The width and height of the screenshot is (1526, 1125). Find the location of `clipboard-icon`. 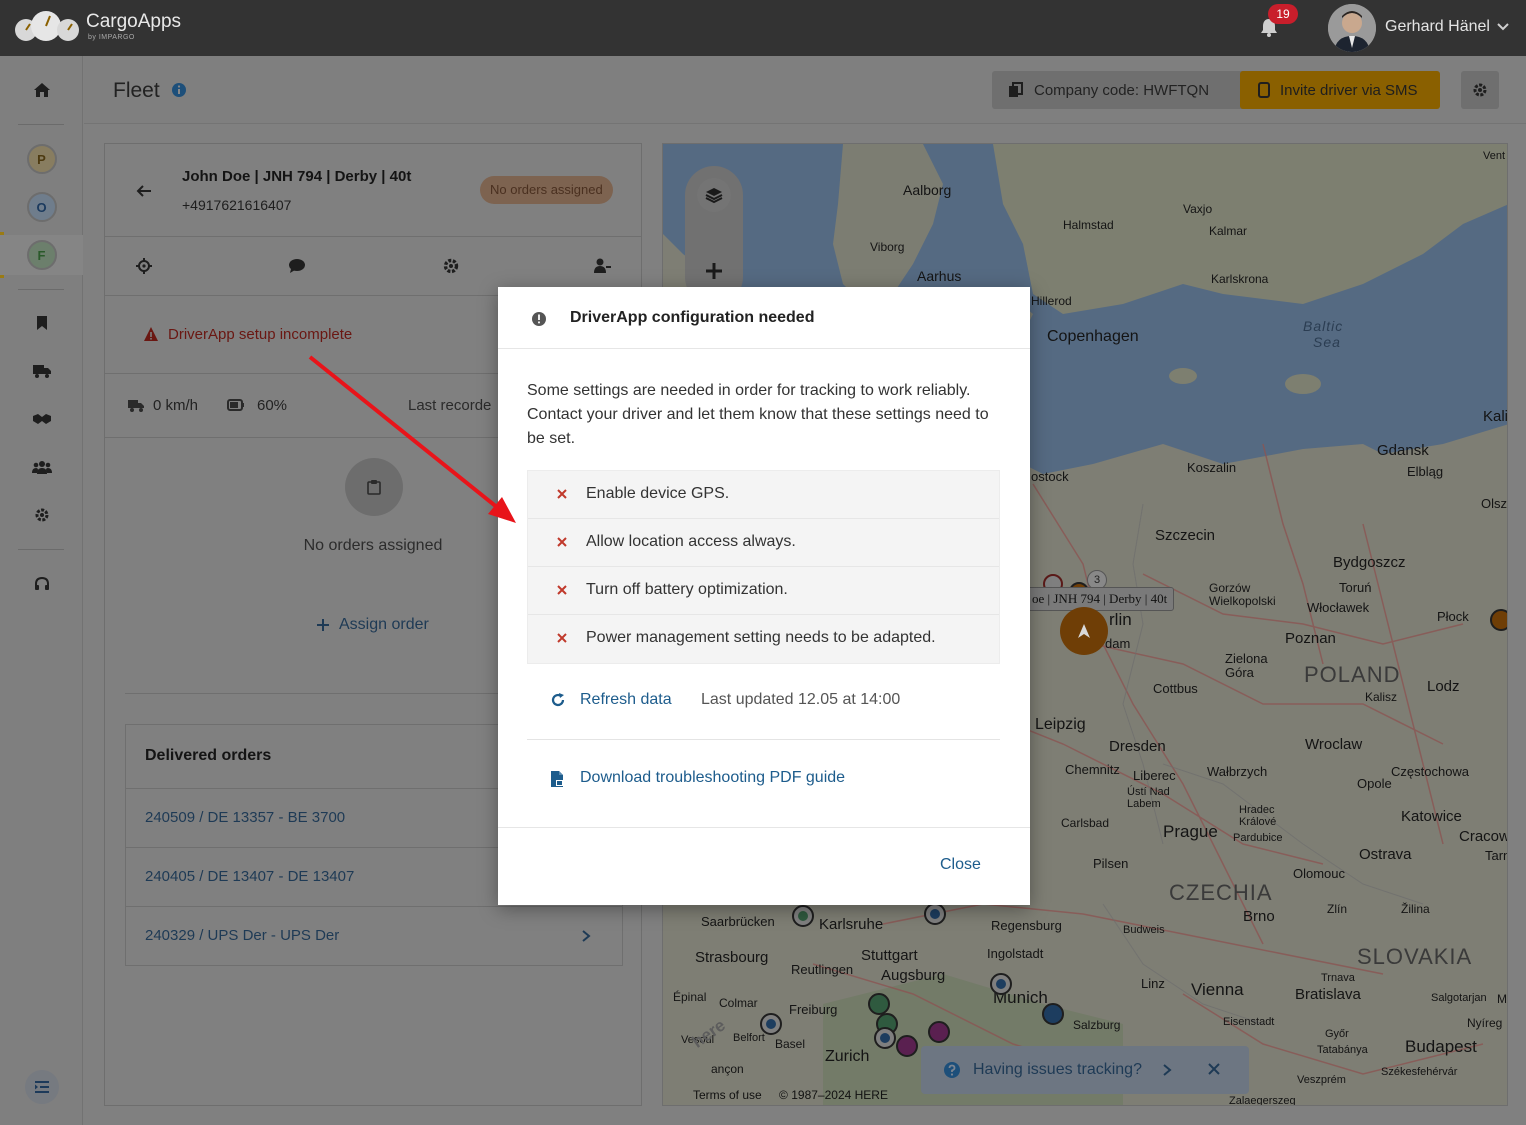

clipboard-icon is located at coordinates (374, 487).